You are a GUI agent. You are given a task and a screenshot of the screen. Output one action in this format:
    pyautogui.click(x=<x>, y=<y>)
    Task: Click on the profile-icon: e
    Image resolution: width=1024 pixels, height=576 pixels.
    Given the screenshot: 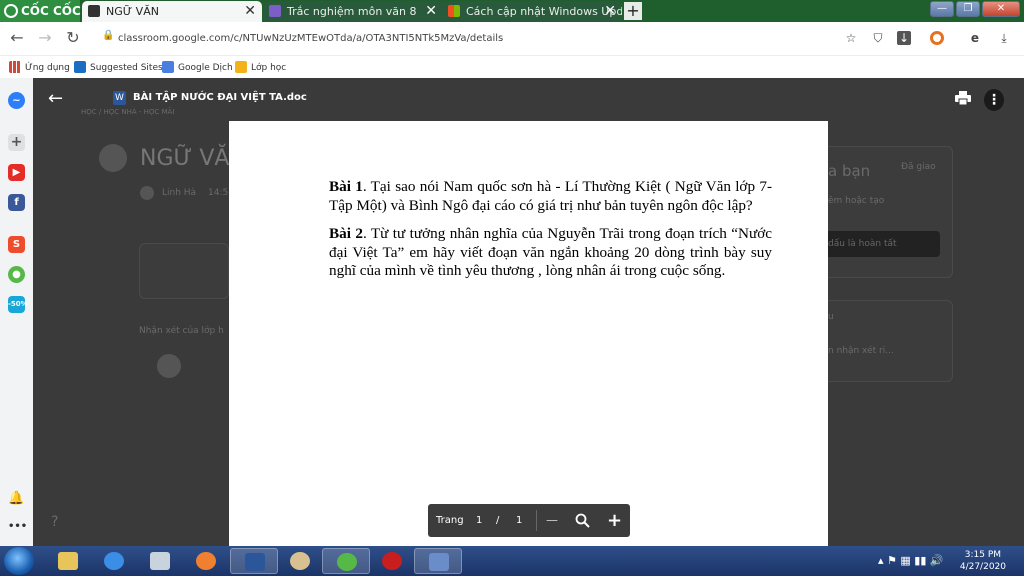 What is the action you would take?
    pyautogui.click(x=975, y=38)
    